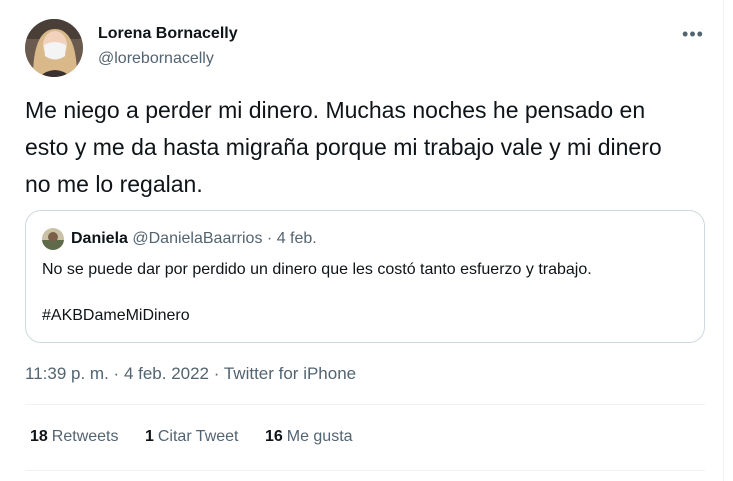  What do you see at coordinates (273, 436) in the screenshot?
I see `likes-count: 16` at bounding box center [273, 436].